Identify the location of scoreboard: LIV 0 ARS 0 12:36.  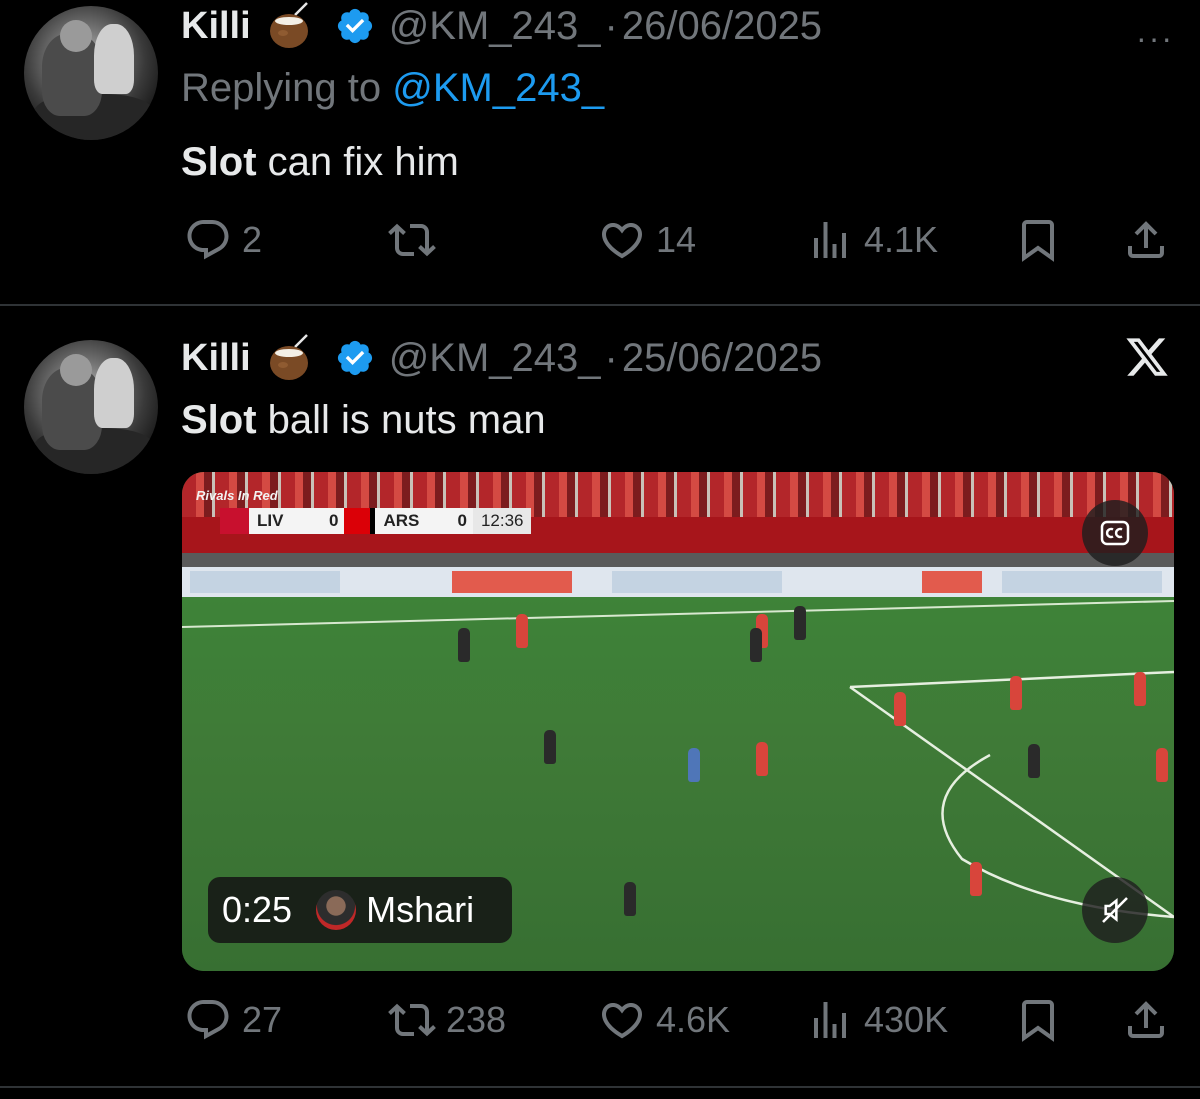
(376, 521).